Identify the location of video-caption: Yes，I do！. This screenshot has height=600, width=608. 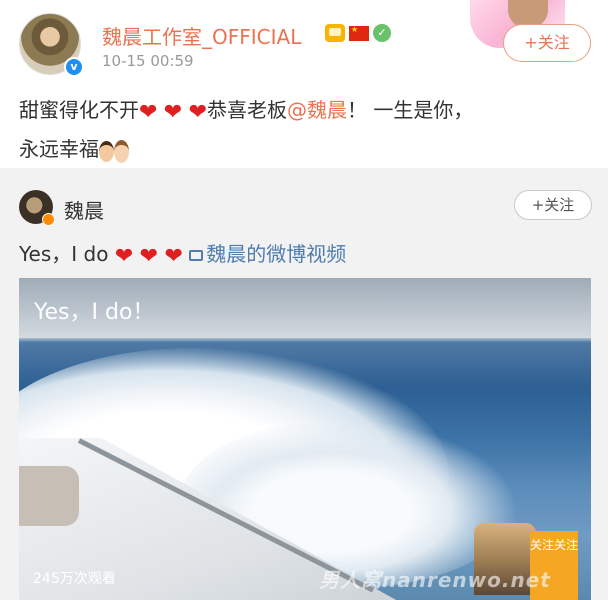
(94, 312).